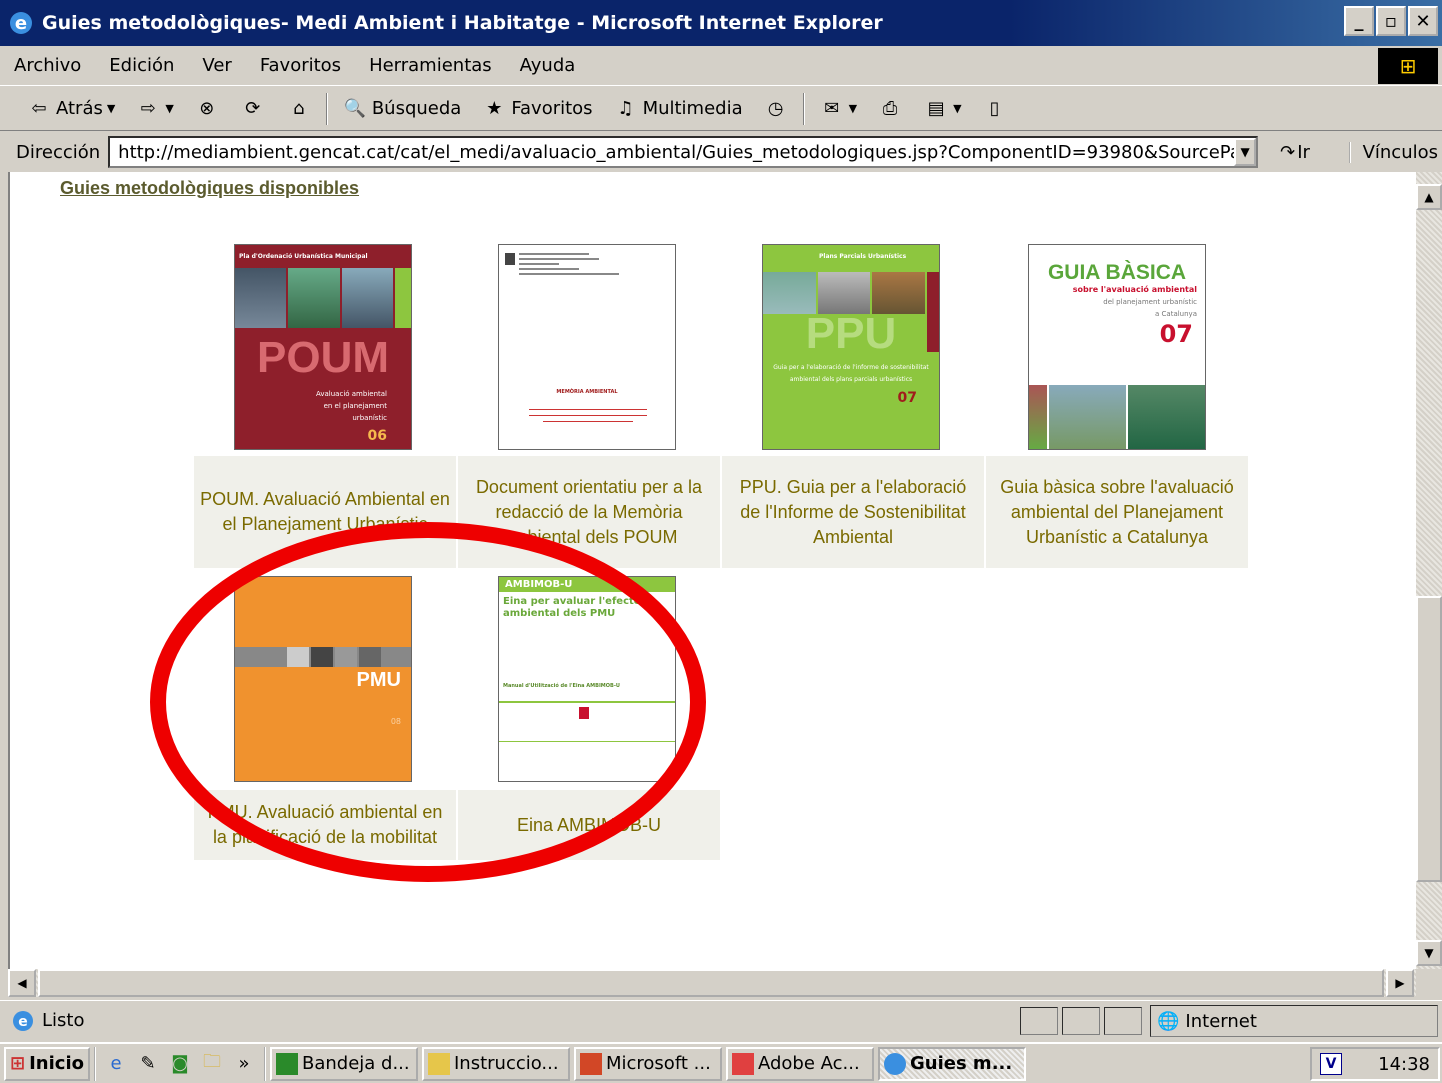  Describe the element at coordinates (300, 65) in the screenshot. I see `menu-favoritos: Favoritos` at that location.